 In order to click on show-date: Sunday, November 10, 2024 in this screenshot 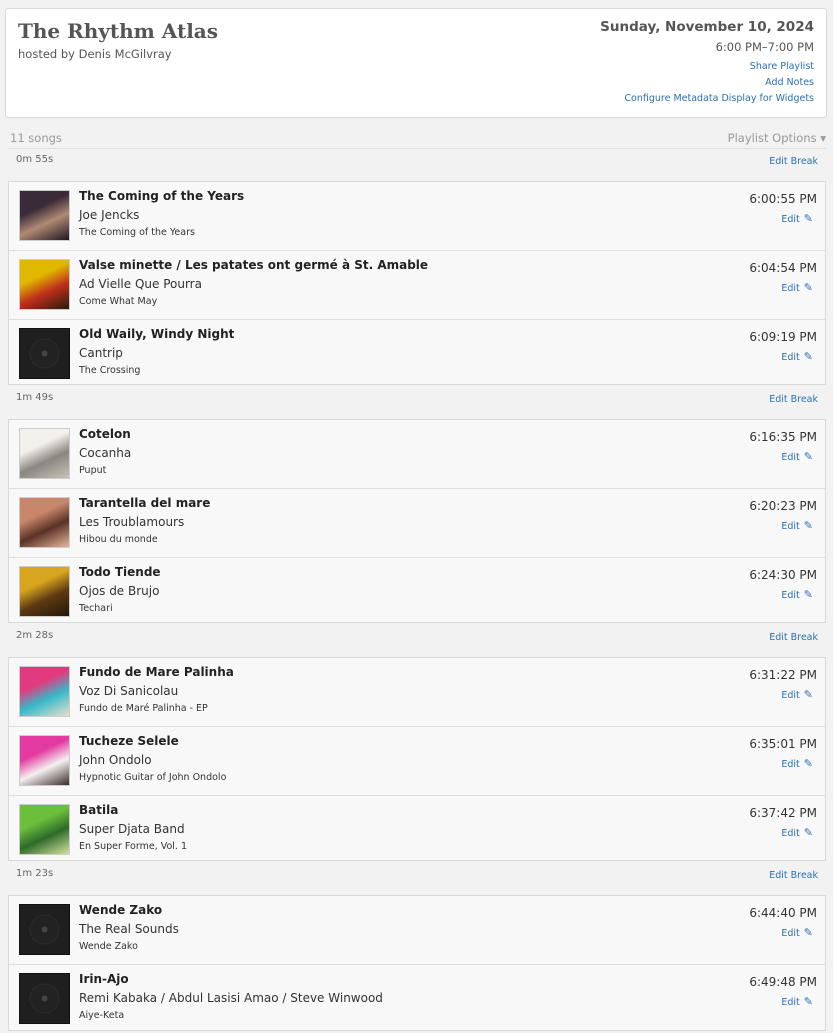, I will do `click(707, 27)`.